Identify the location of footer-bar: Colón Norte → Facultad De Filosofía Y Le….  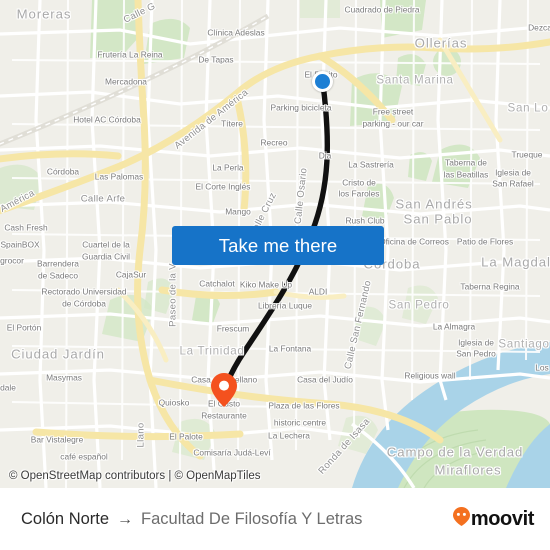
(275, 519).